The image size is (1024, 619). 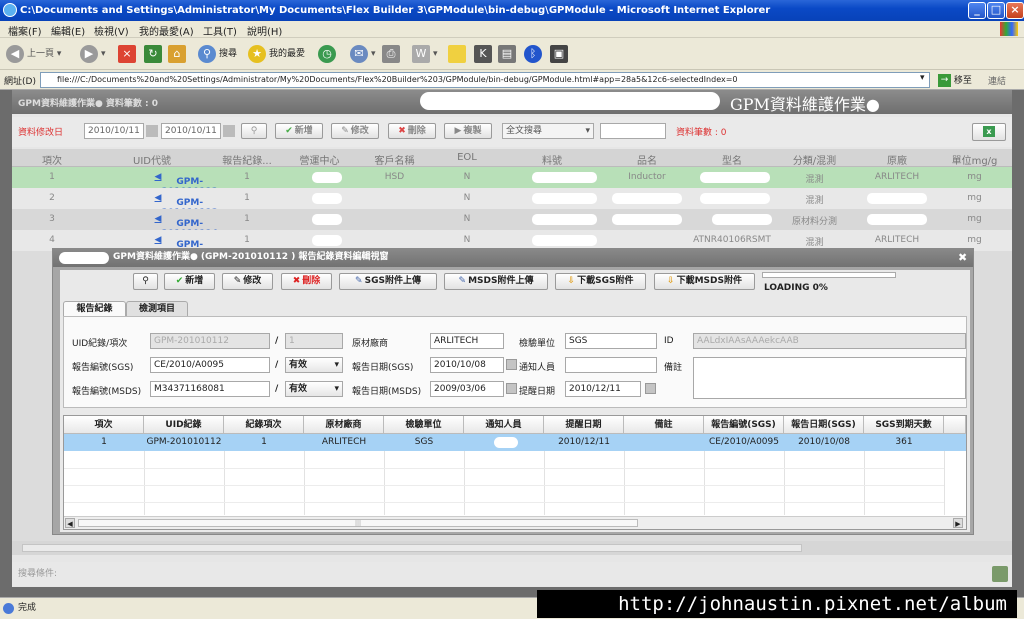 What do you see at coordinates (306, 281) in the screenshot?
I see `dialog-delete-button: ✖ 刪除` at bounding box center [306, 281].